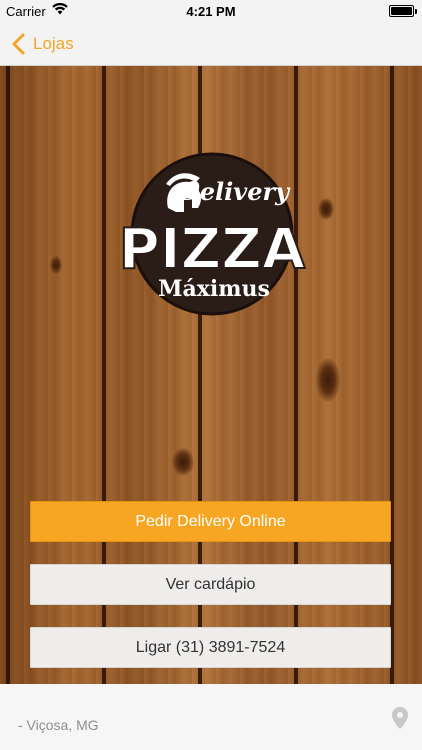  I want to click on pizza-maximus-logo: Delivery PIZZA Máximus, so click(212, 234).